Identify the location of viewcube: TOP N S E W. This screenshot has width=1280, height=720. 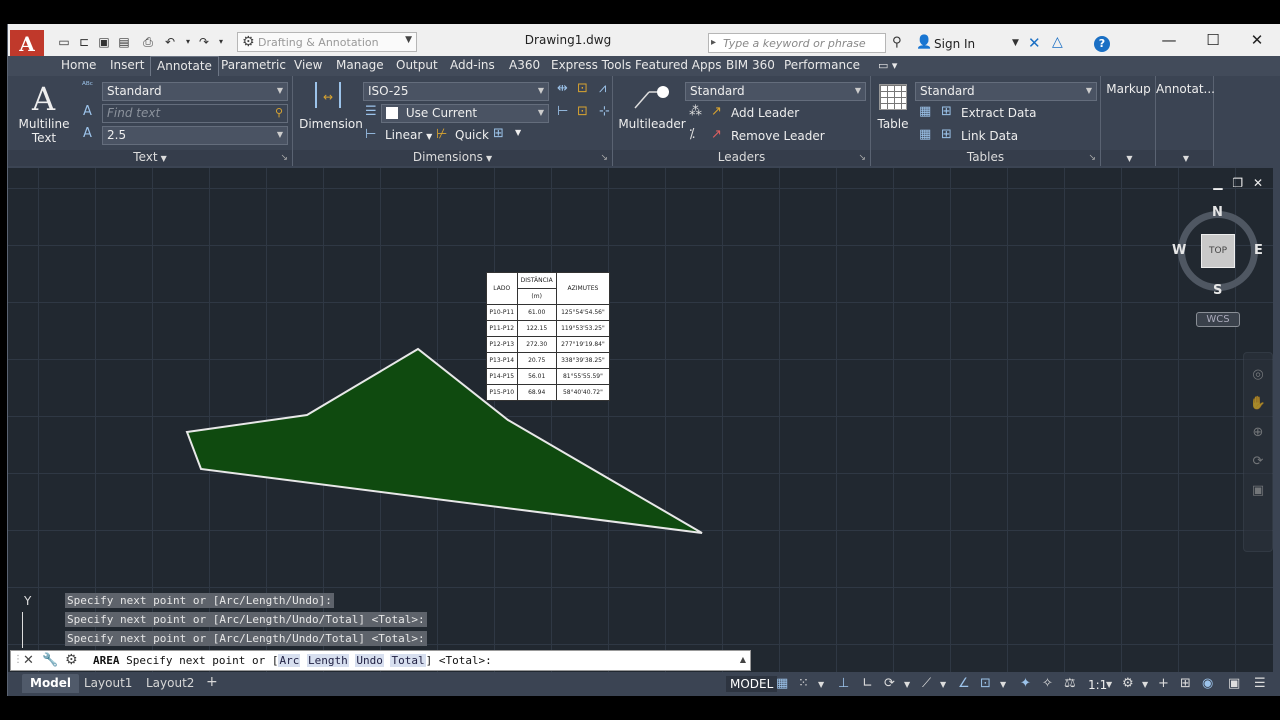
(1218, 251).